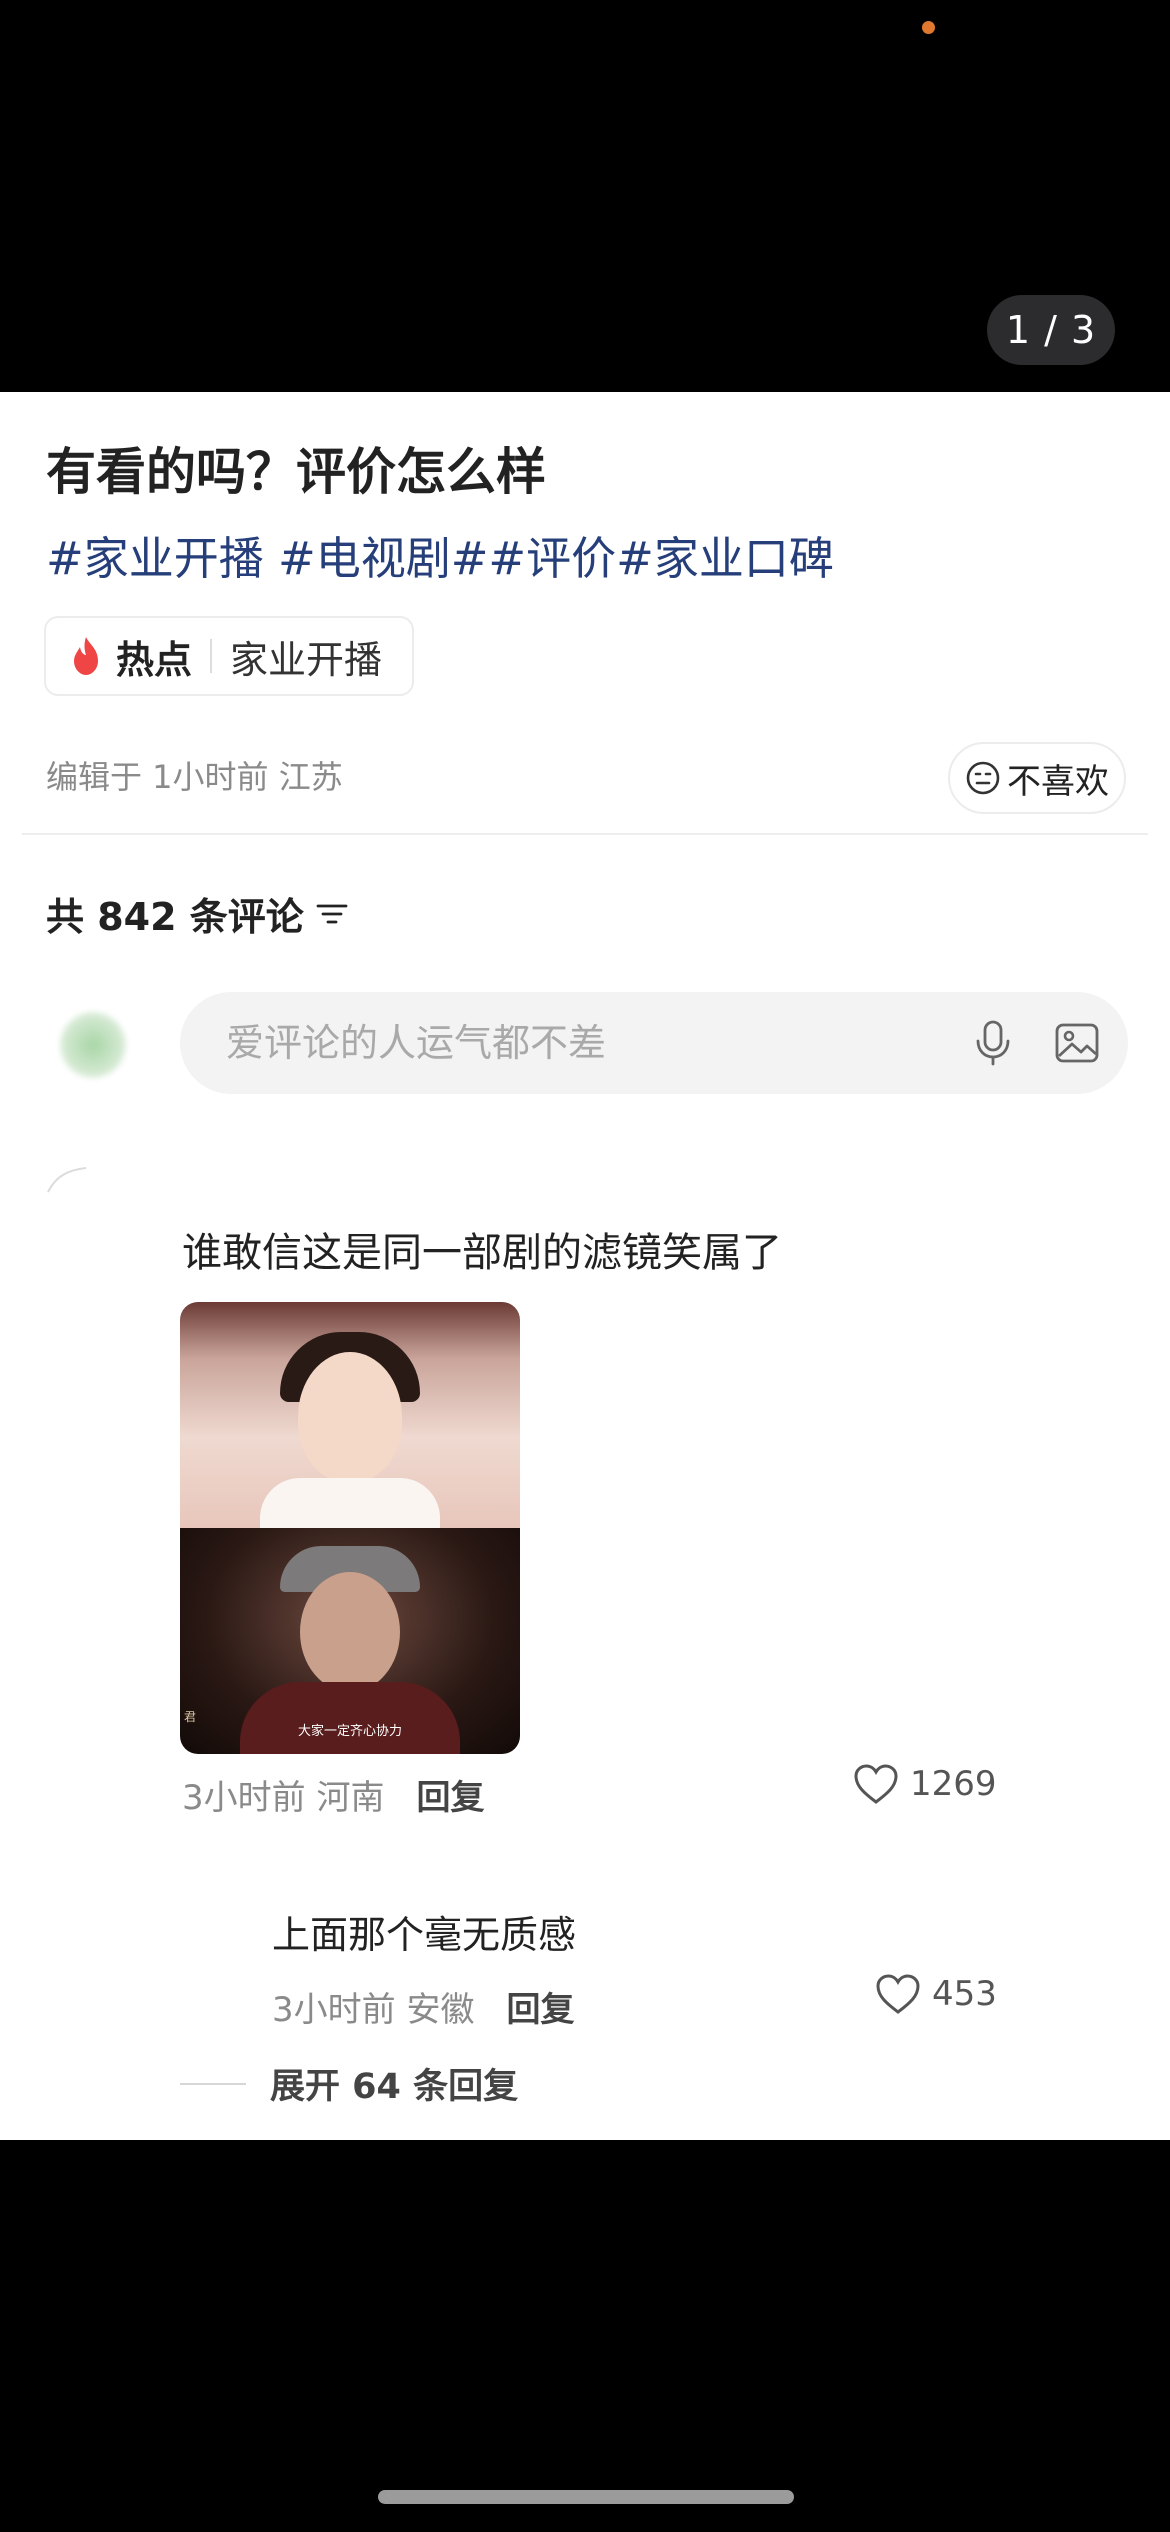 The image size is (1170, 2532). I want to click on dislike-button: 不喜欢, so click(1037, 778).